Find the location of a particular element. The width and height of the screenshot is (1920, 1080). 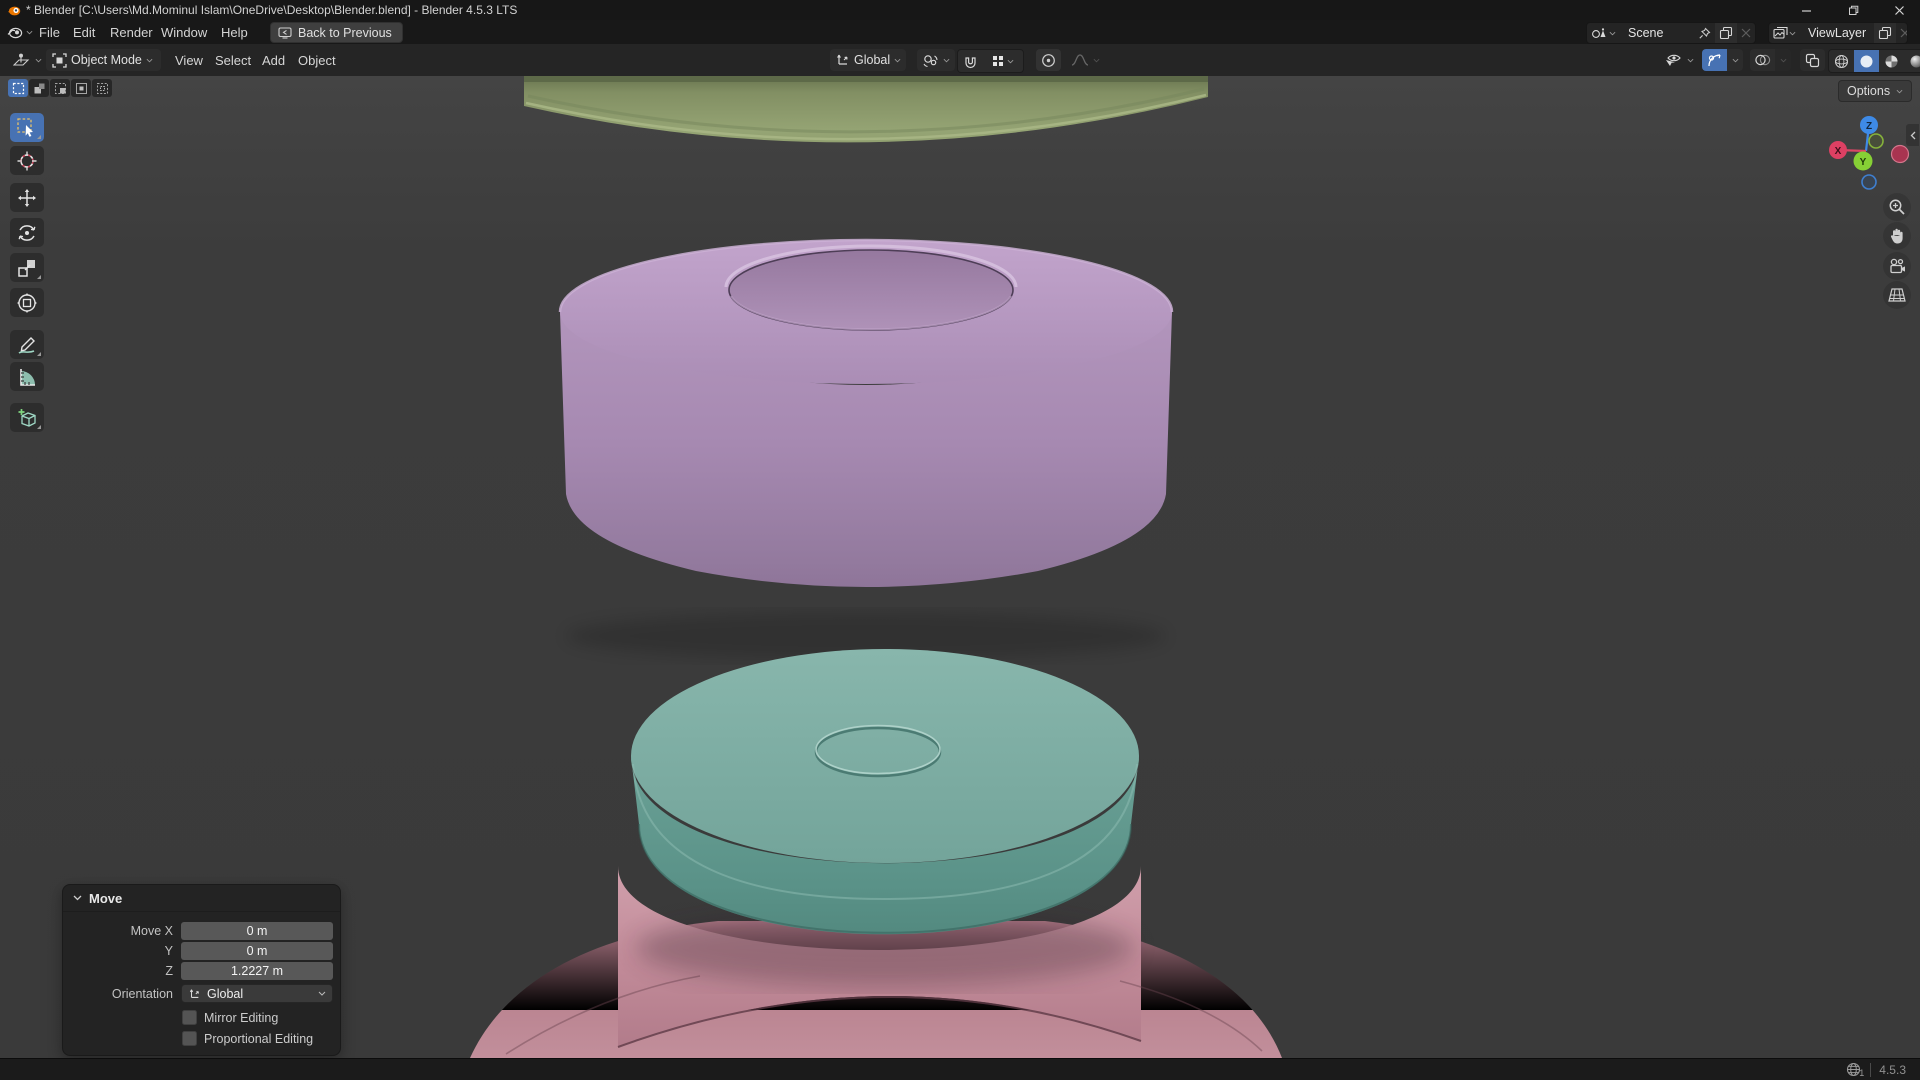

overlays-icon is located at coordinates (1763, 60).